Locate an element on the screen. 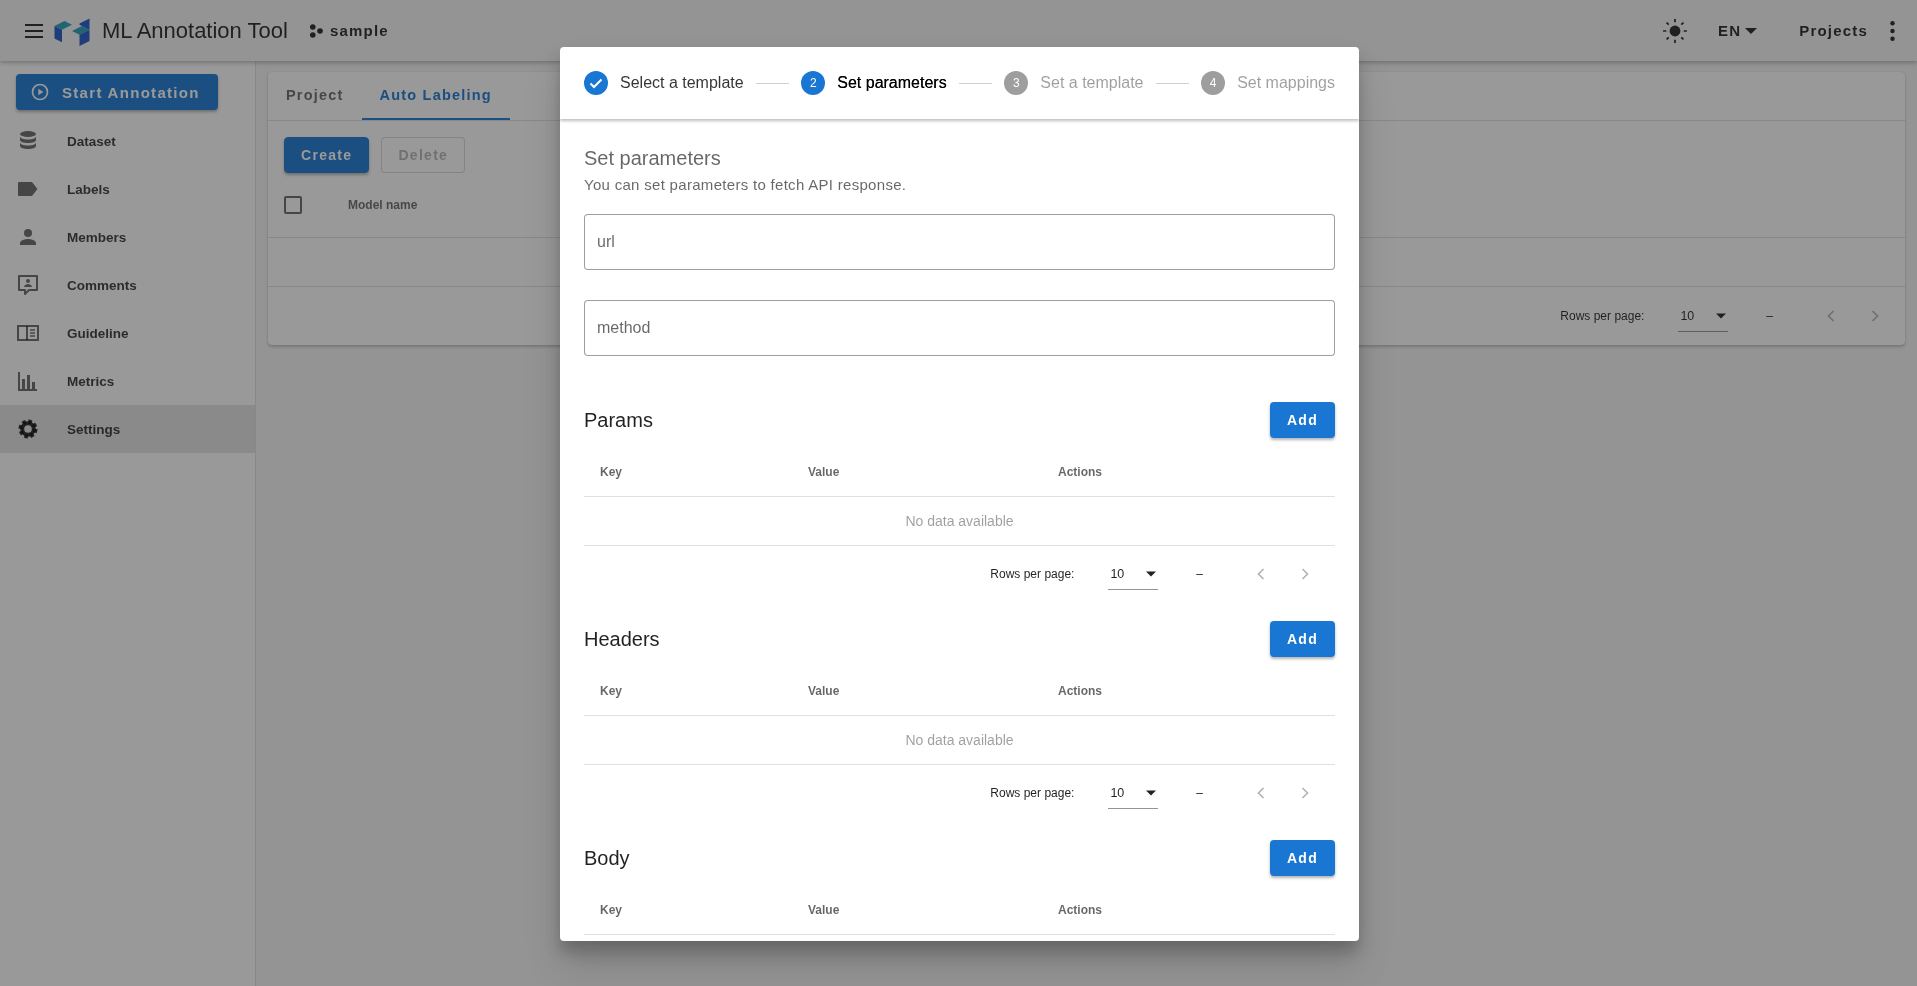 This screenshot has height=986, width=1917. language-select: EN is located at coordinates (1737, 30).